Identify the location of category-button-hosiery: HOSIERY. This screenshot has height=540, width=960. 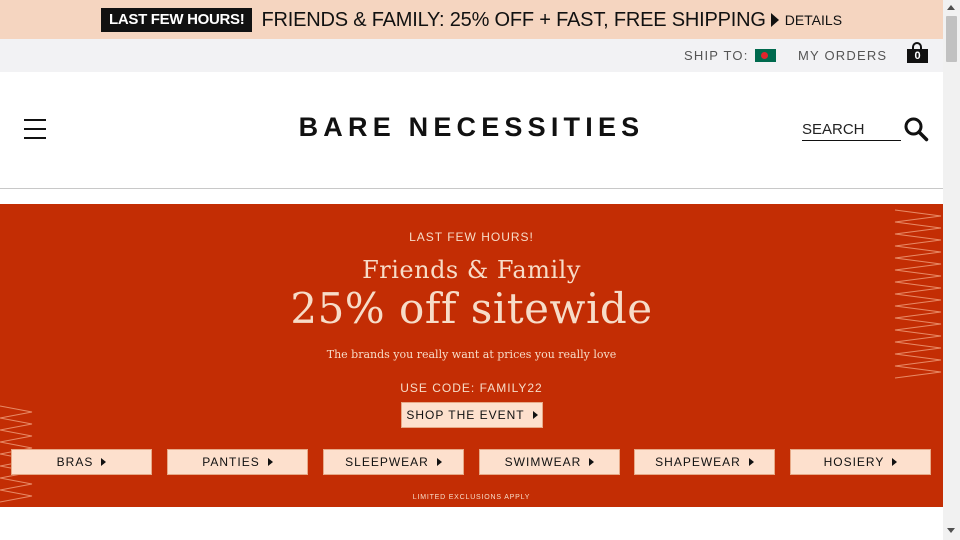
(860, 462).